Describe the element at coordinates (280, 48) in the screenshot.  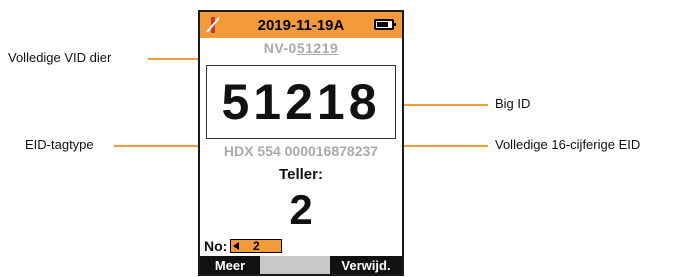
I see `vid-prefix: NV-0` at that location.